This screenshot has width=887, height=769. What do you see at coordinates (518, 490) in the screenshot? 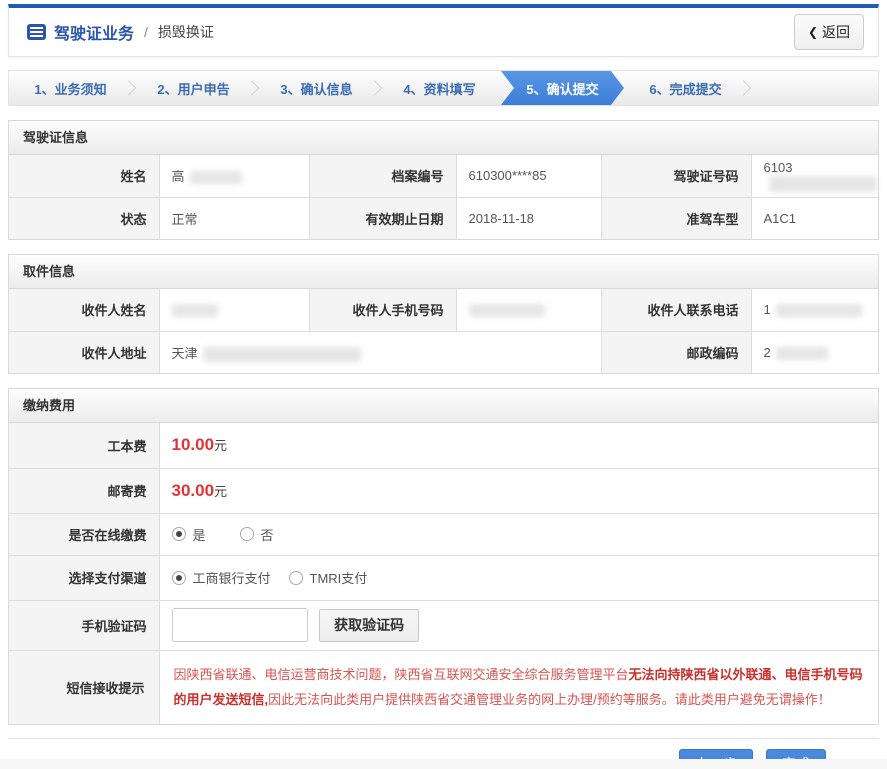
I see `postage-fee-value: 30.00元` at bounding box center [518, 490].